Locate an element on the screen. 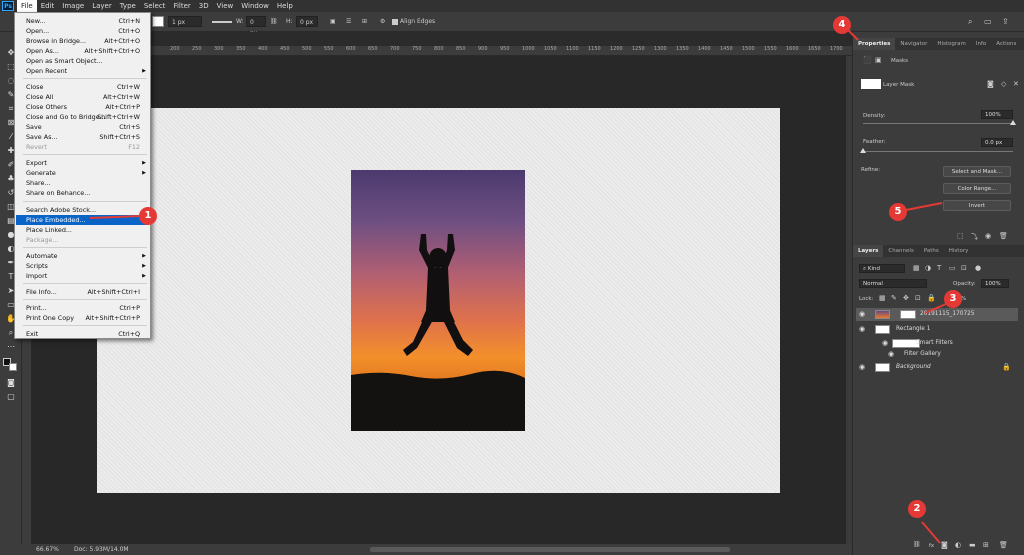  callout-1: 1 is located at coordinates (148, 216).